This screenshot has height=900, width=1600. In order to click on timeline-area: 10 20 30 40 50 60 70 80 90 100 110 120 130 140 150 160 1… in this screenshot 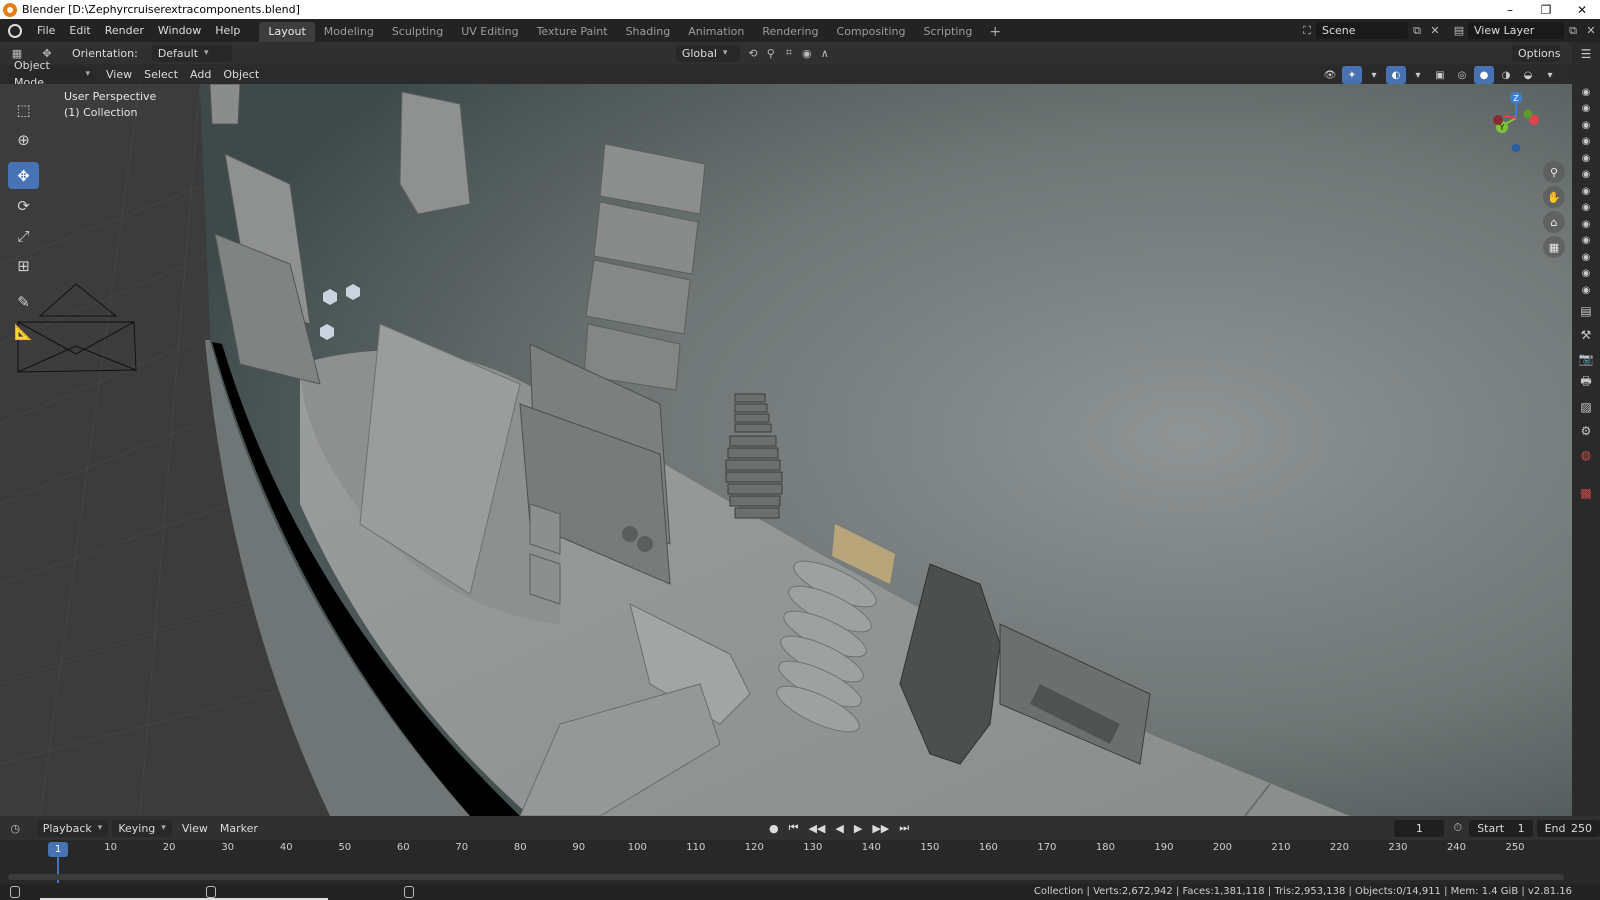, I will do `click(800, 862)`.